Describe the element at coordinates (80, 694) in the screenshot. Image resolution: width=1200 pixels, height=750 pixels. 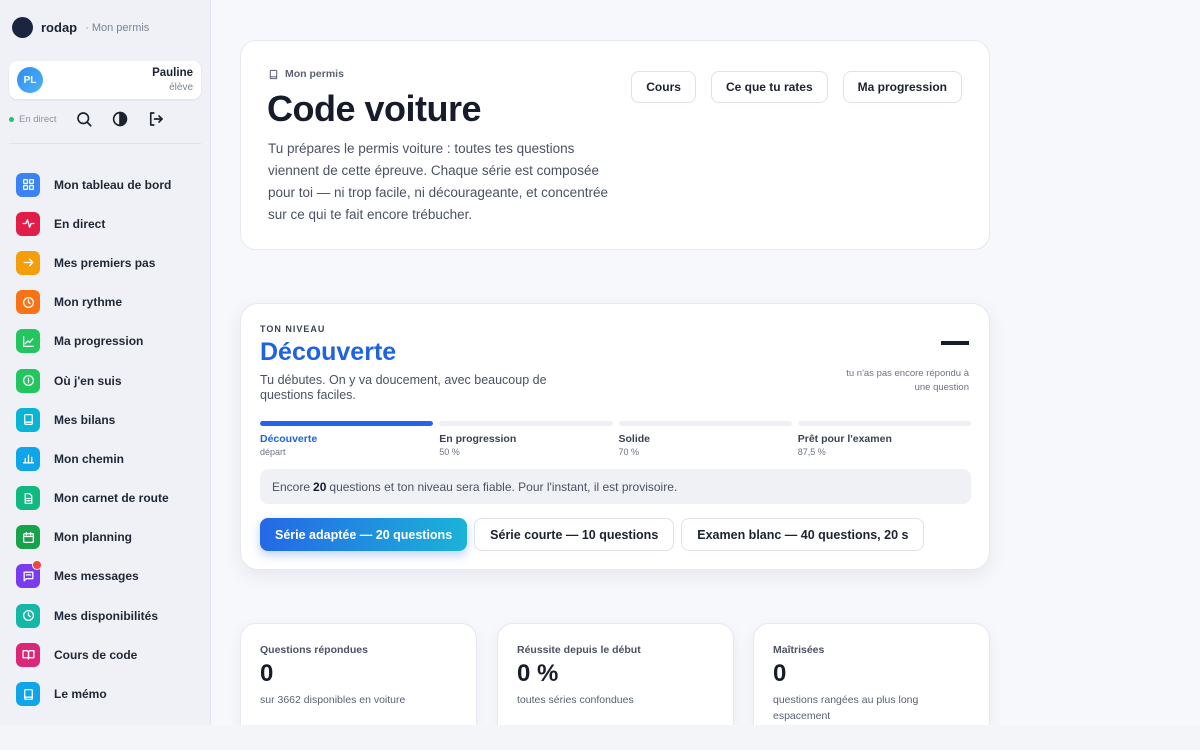
I see `sidebar-item-label: Le mémo` at that location.